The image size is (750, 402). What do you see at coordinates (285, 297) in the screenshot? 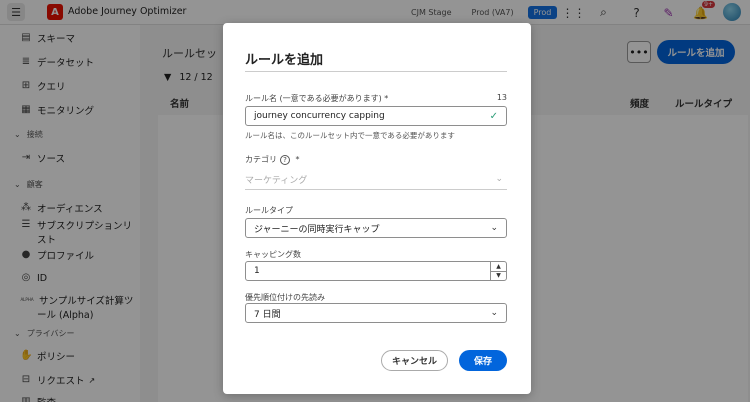
I see `lookahead-label: 優先順位付けの先読み` at bounding box center [285, 297].